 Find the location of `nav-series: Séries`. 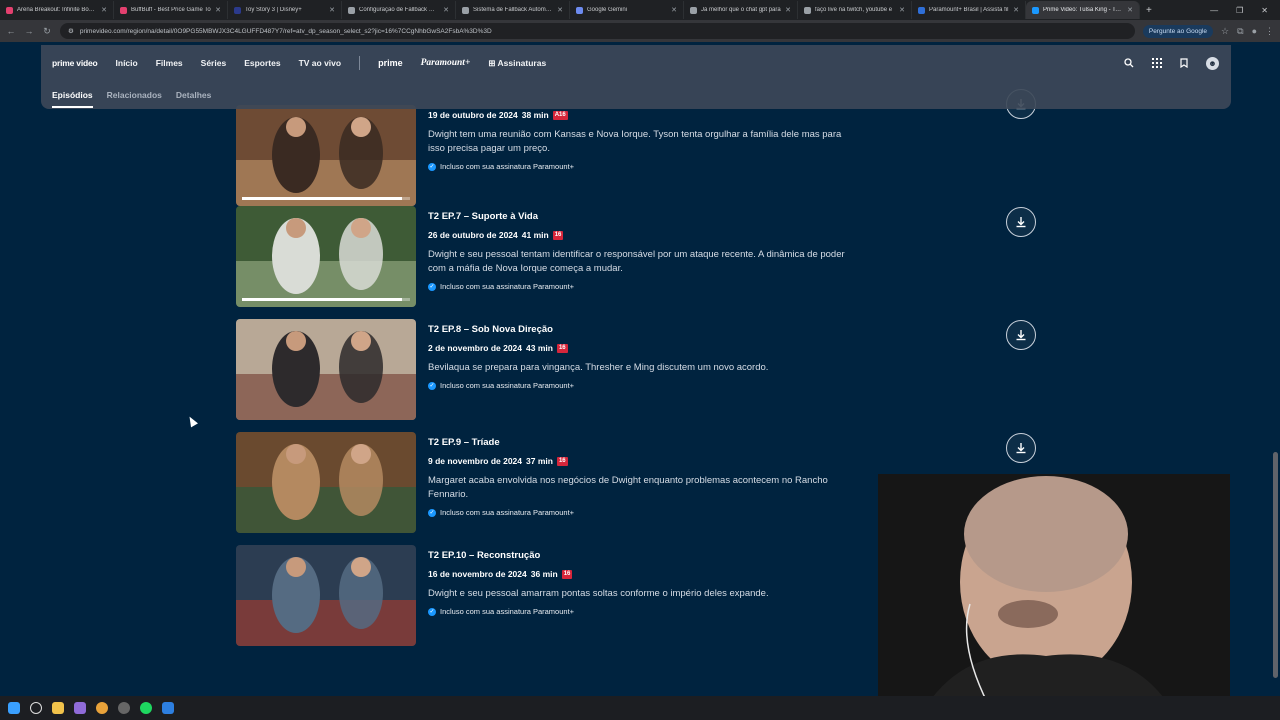

nav-series: Séries is located at coordinates (214, 63).